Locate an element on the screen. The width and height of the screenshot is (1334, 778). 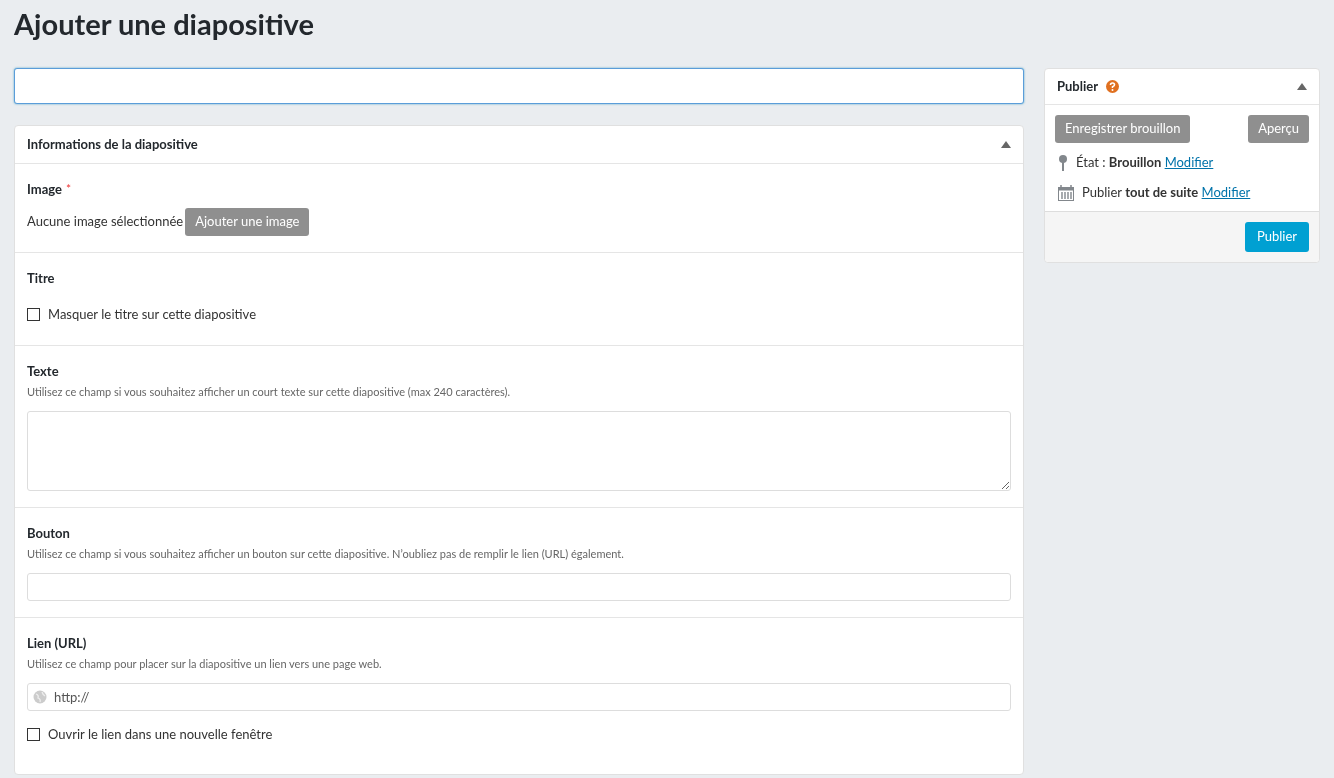
field-label: Texte is located at coordinates (43, 371).